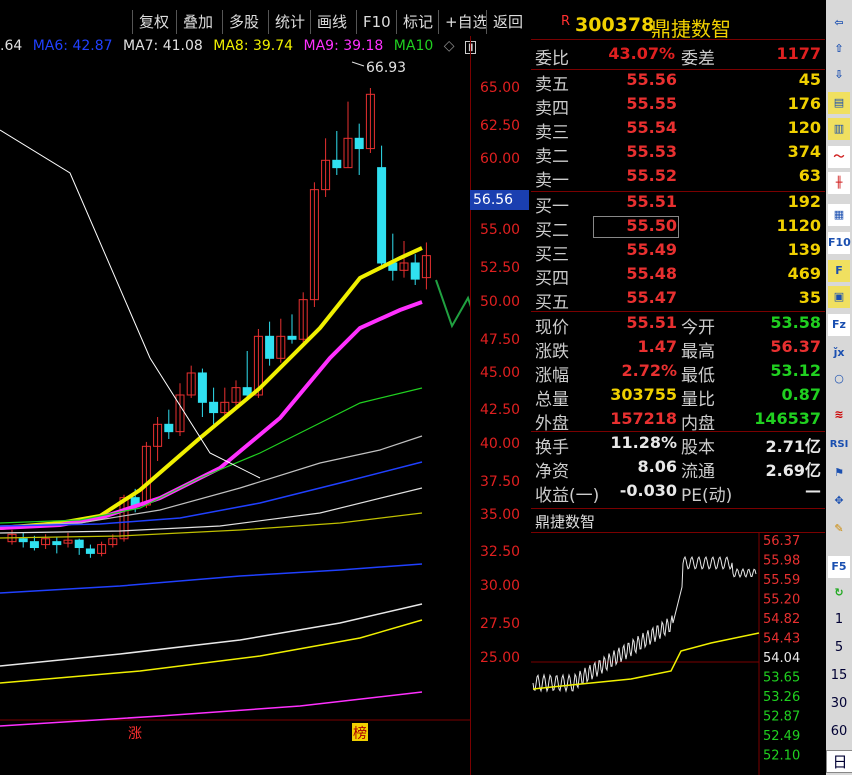  Describe the element at coordinates (500, 482) in the screenshot. I see `price-tick: 37.50` at that location.